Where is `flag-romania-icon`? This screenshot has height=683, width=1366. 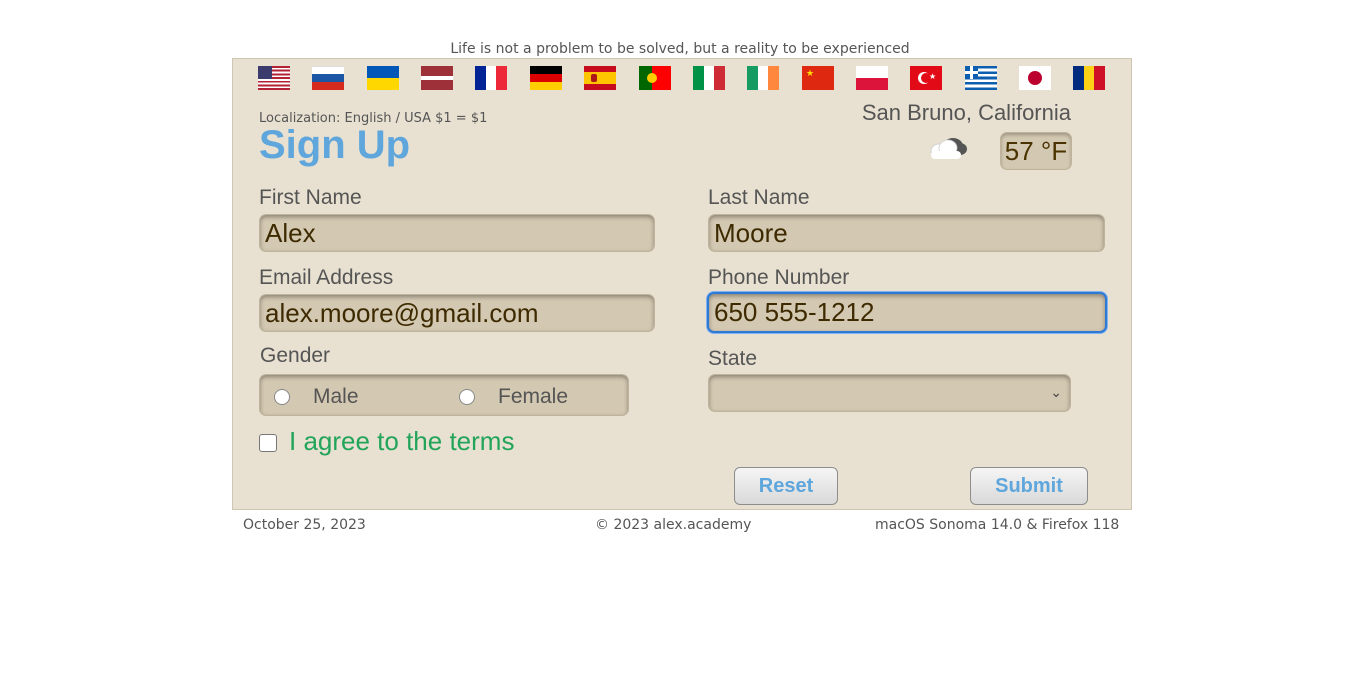 flag-romania-icon is located at coordinates (1089, 78).